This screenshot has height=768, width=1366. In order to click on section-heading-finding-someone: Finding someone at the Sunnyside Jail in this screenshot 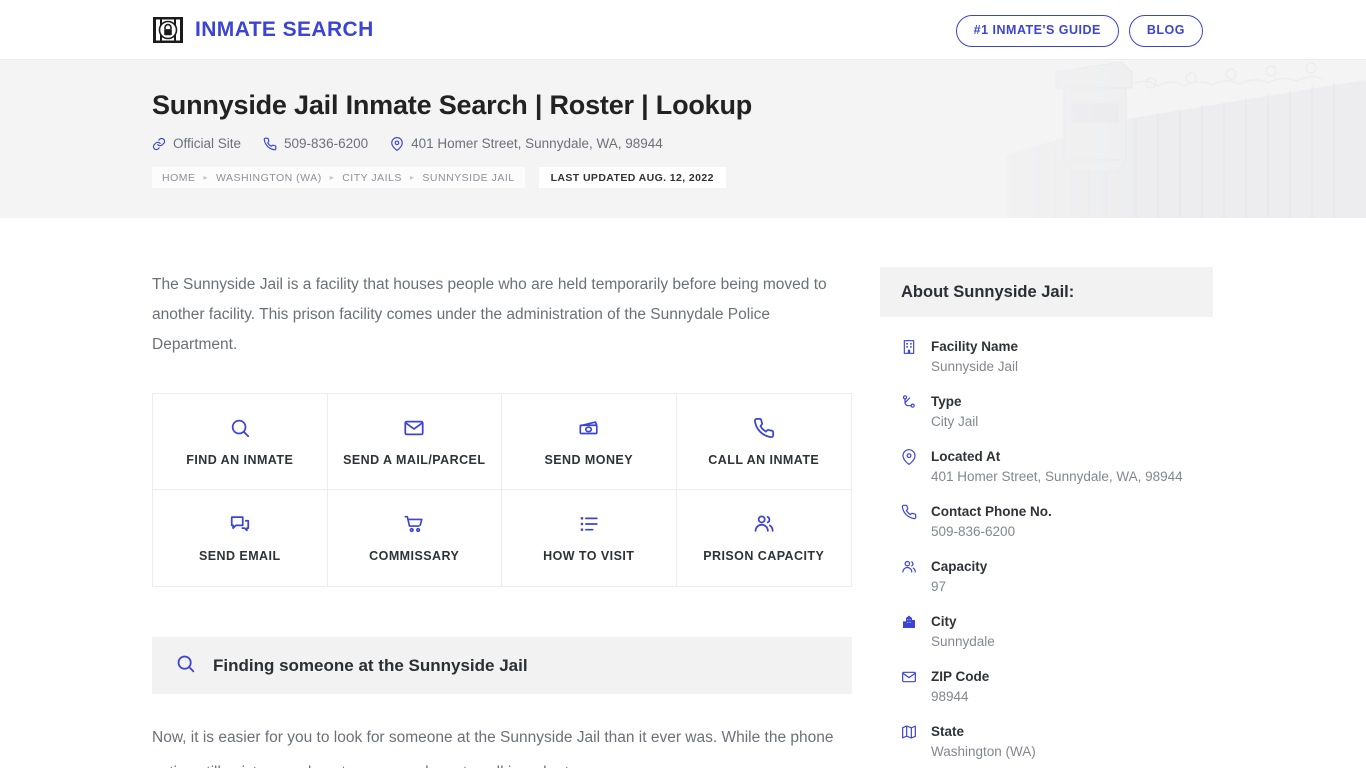, I will do `click(502, 665)`.